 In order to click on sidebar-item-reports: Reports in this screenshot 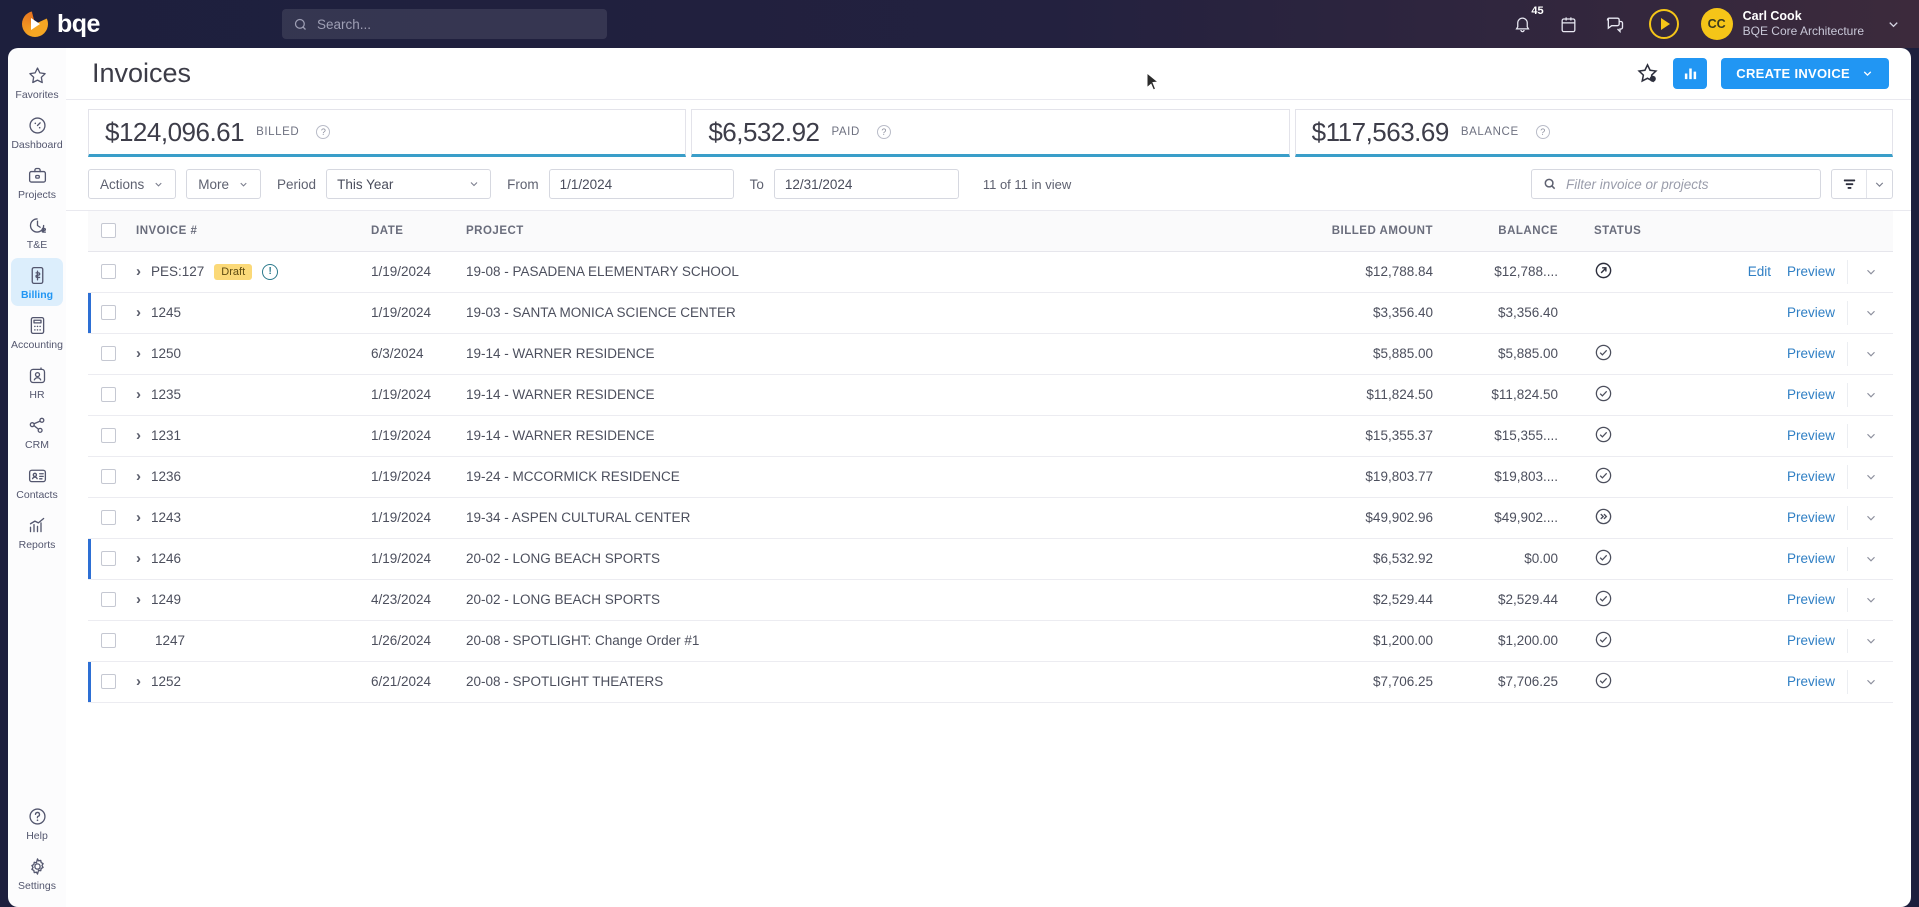, I will do `click(37, 532)`.